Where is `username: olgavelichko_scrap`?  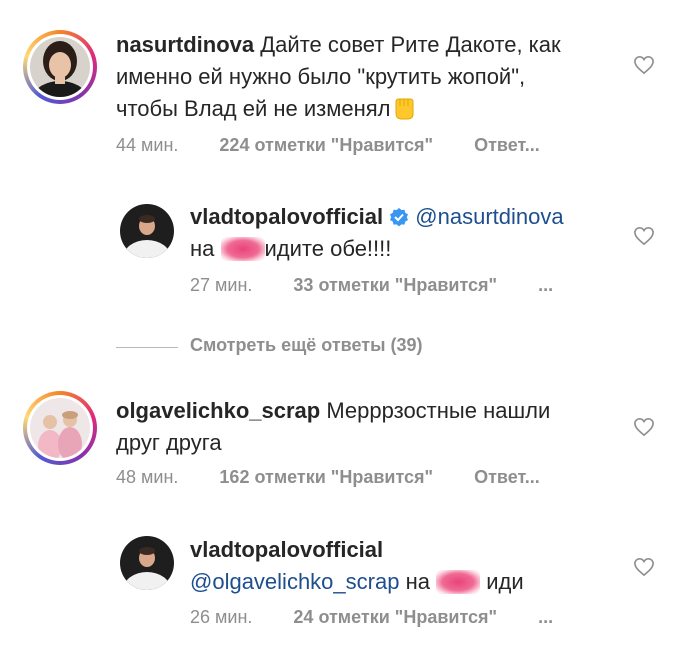 username: olgavelichko_scrap is located at coordinates (218, 410).